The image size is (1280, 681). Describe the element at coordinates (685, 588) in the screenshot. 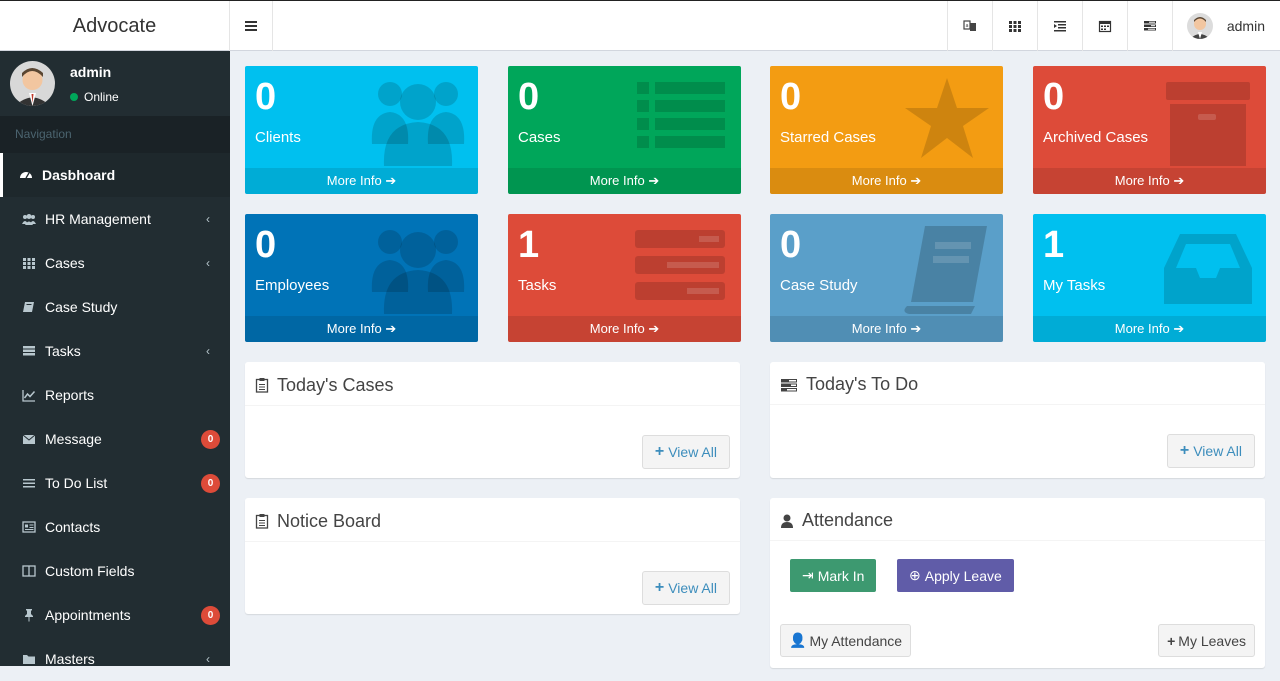

I see `view-all-notices-button: + View All` at that location.